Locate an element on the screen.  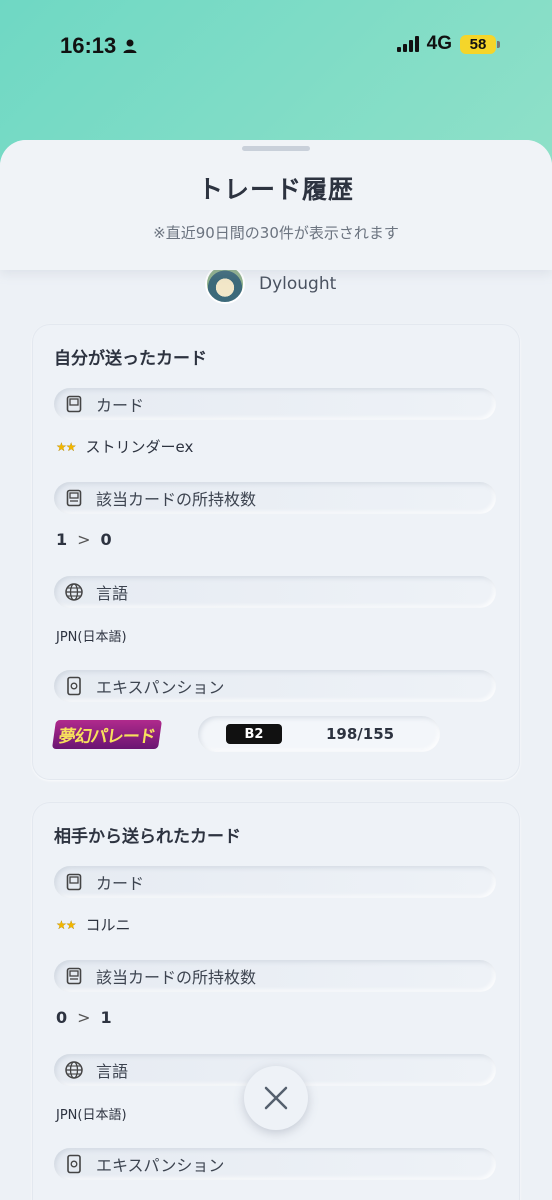
status-right: 4G 58 is located at coordinates (448, 44).